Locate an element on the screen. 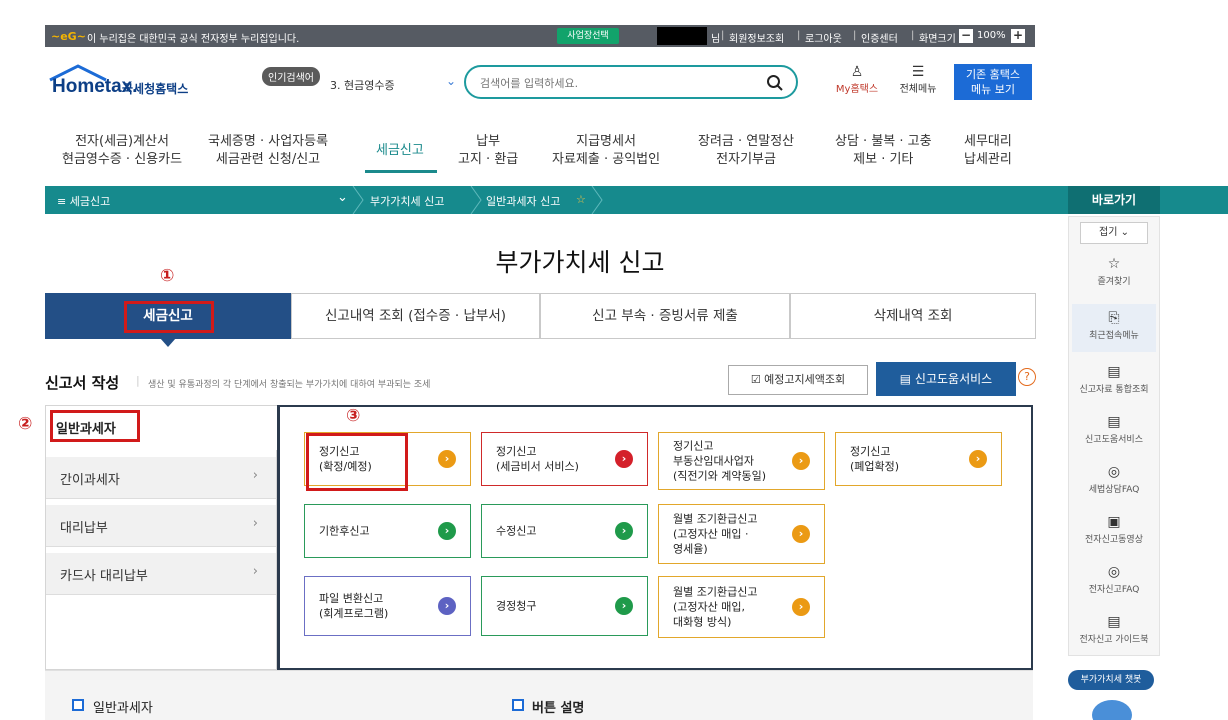 The height and width of the screenshot is (720, 1228). card-monthly-refund: 월별 조기환급신고 (고정자산 매입 · 영세율) › is located at coordinates (741, 534).